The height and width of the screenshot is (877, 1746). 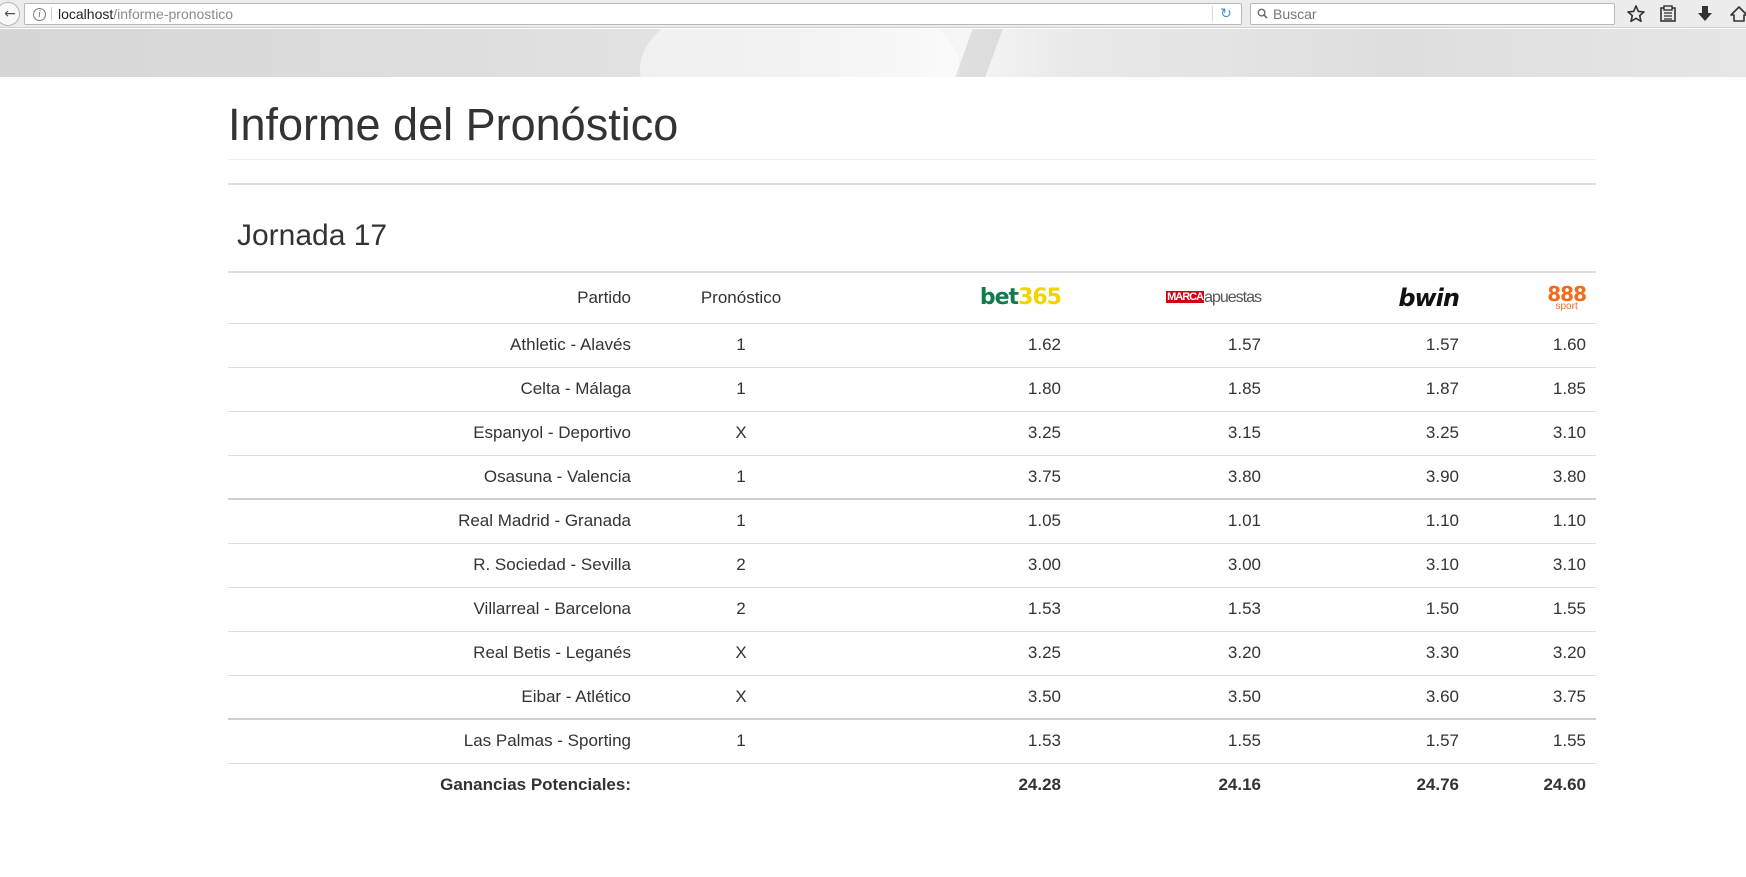 I want to click on marca-logo-part: MARCA, so click(x=1185, y=297).